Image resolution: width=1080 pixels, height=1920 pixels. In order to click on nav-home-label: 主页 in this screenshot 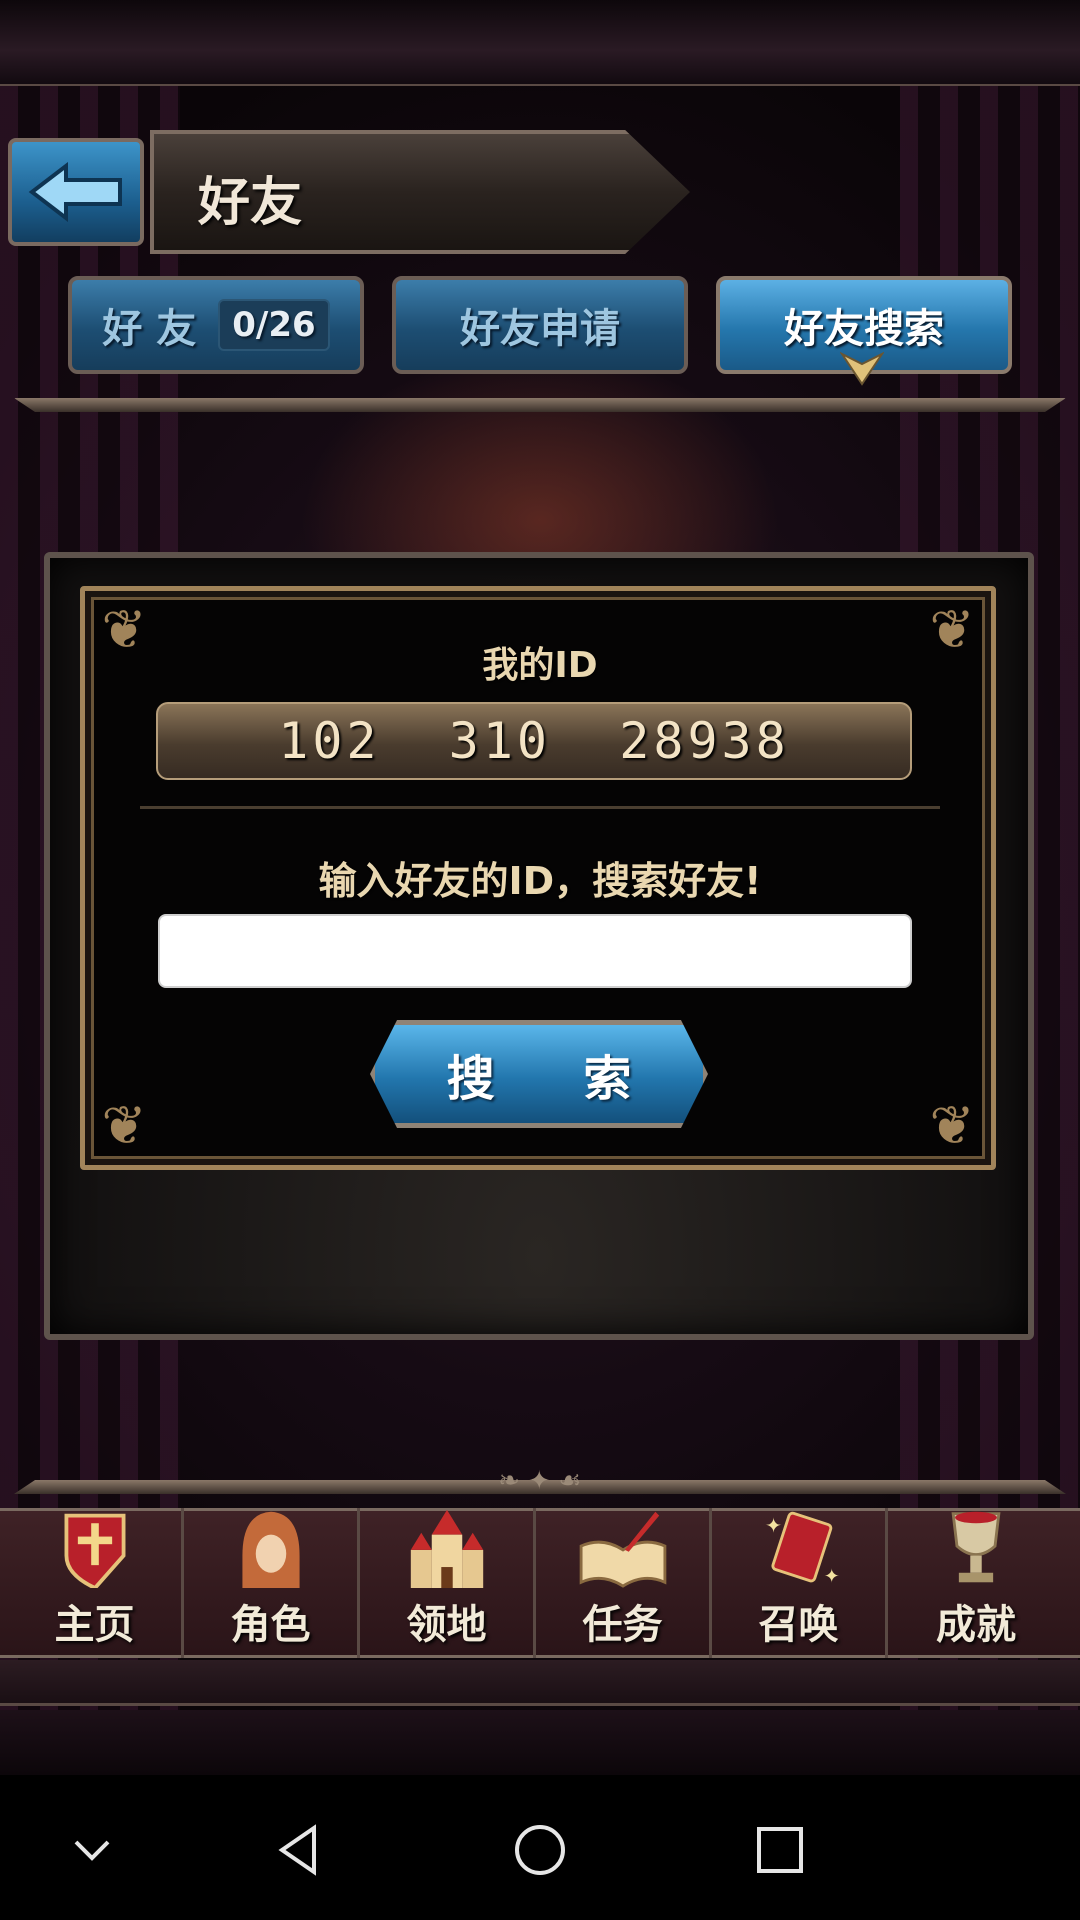, I will do `click(94, 1625)`.